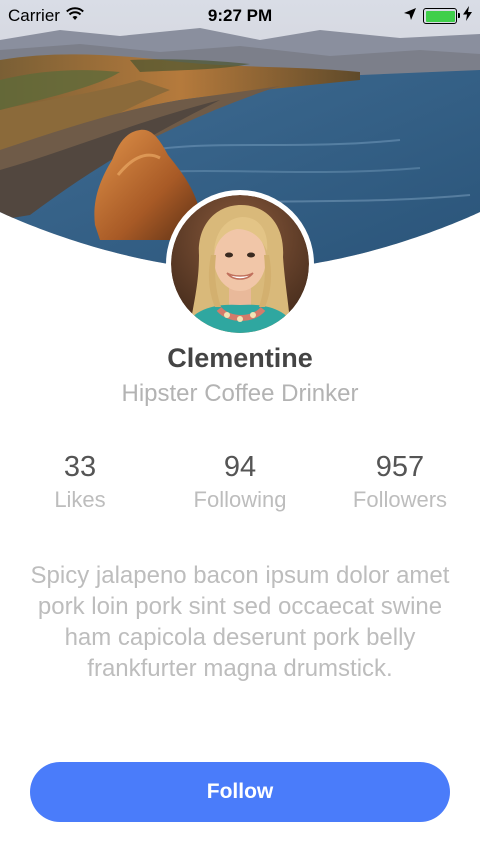 Image resolution: width=480 pixels, height=852 pixels. I want to click on stat-value: 957, so click(400, 467).